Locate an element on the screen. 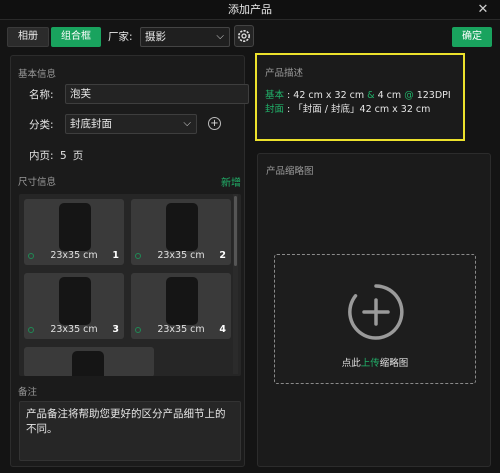 Image resolution: width=500 pixels, height=473 pixels. size-card: 23x35 cm 2 is located at coordinates (181, 232).